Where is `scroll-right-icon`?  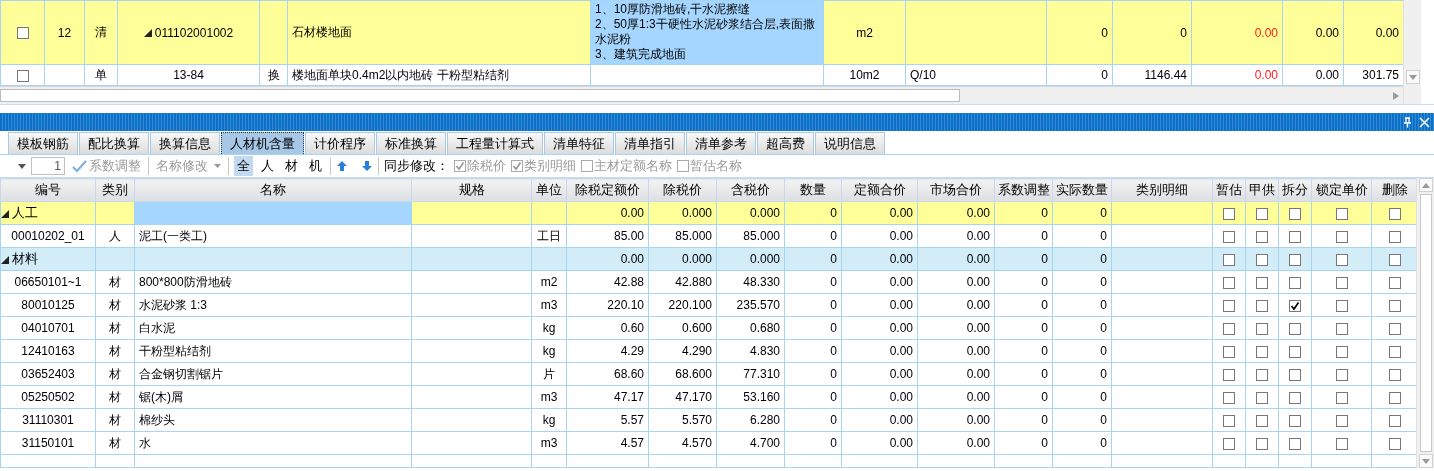
scroll-right-icon is located at coordinates (1396, 95).